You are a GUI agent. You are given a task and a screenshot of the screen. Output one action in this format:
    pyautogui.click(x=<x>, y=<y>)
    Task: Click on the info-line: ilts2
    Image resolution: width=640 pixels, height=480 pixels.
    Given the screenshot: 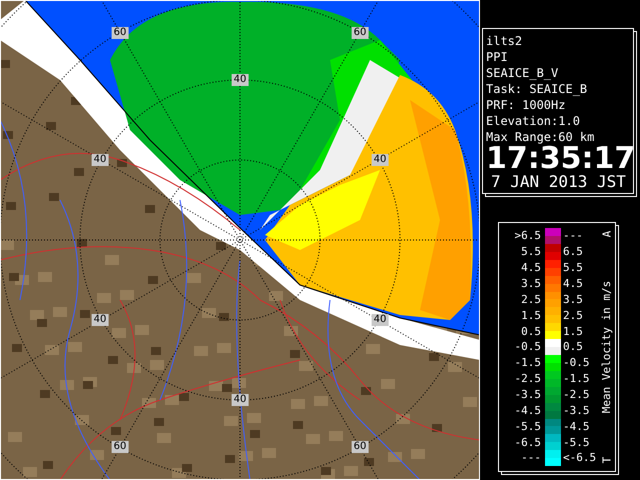 What is the action you would take?
    pyautogui.click(x=505, y=41)
    